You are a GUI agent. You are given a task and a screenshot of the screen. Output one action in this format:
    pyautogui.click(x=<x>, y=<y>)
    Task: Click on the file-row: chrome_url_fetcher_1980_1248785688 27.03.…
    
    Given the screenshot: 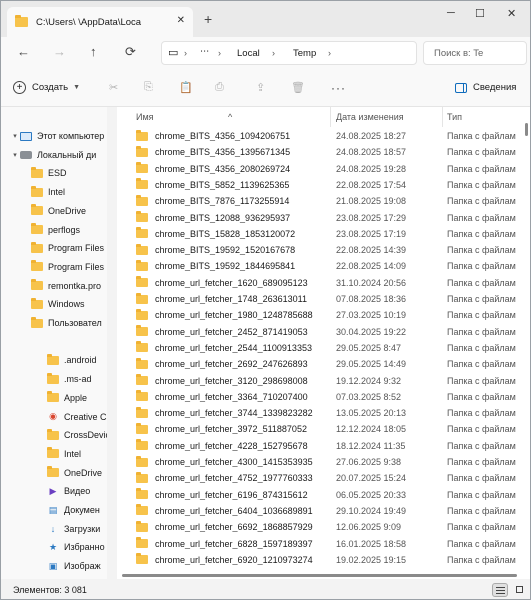 What is the action you would take?
    pyautogui.click(x=317, y=315)
    